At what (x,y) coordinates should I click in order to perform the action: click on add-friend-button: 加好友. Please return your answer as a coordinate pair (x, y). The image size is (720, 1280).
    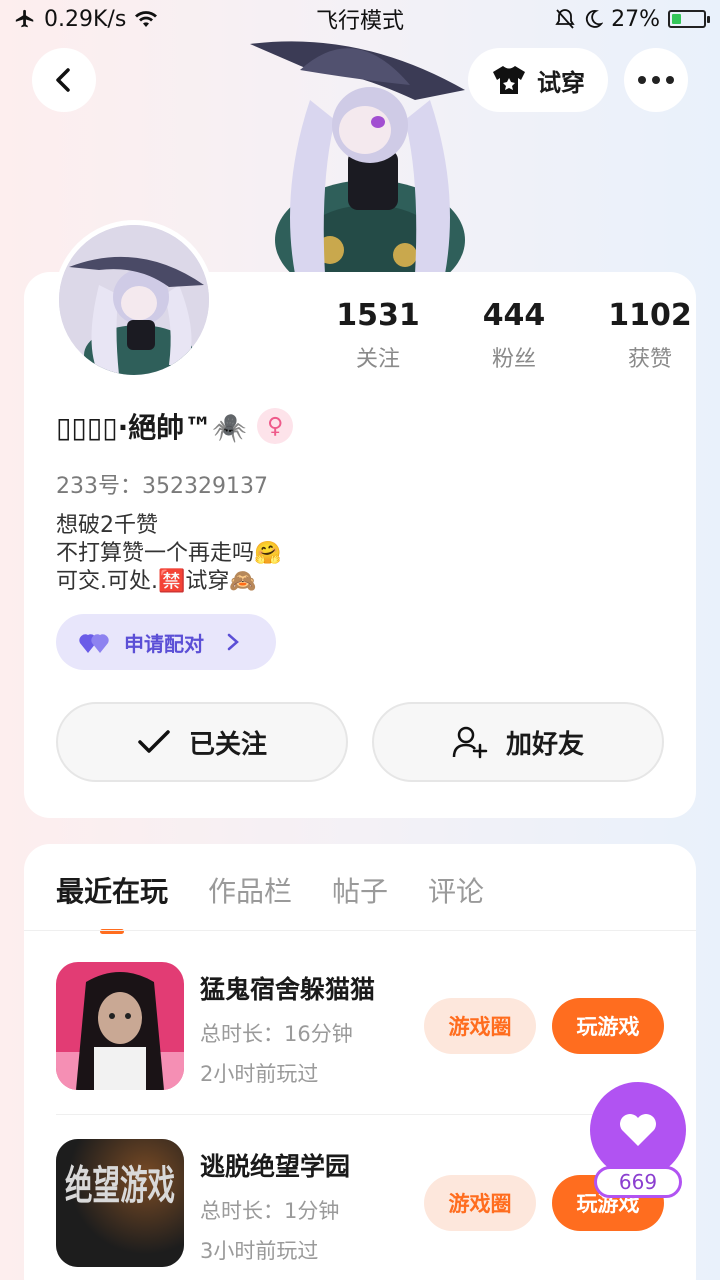
    Looking at the image, I should click on (518, 742).